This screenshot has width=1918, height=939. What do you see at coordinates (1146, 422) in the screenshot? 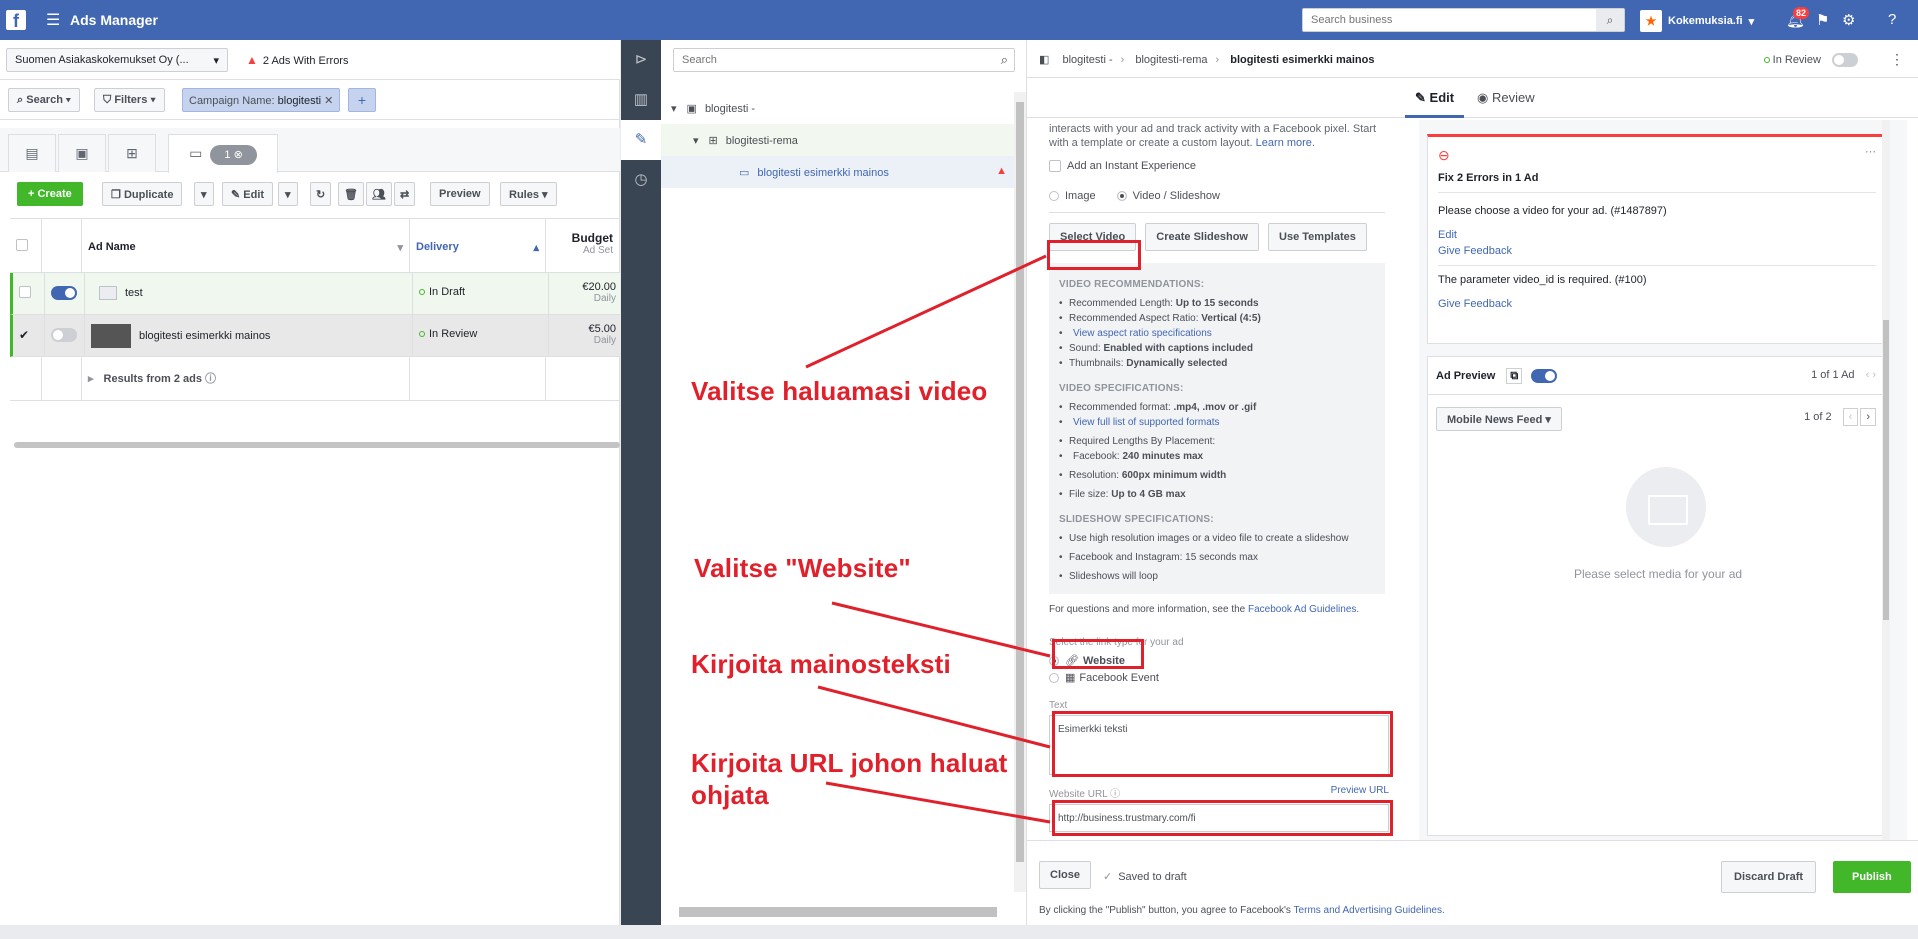
I see `formats-link: View full list of supported formats` at bounding box center [1146, 422].